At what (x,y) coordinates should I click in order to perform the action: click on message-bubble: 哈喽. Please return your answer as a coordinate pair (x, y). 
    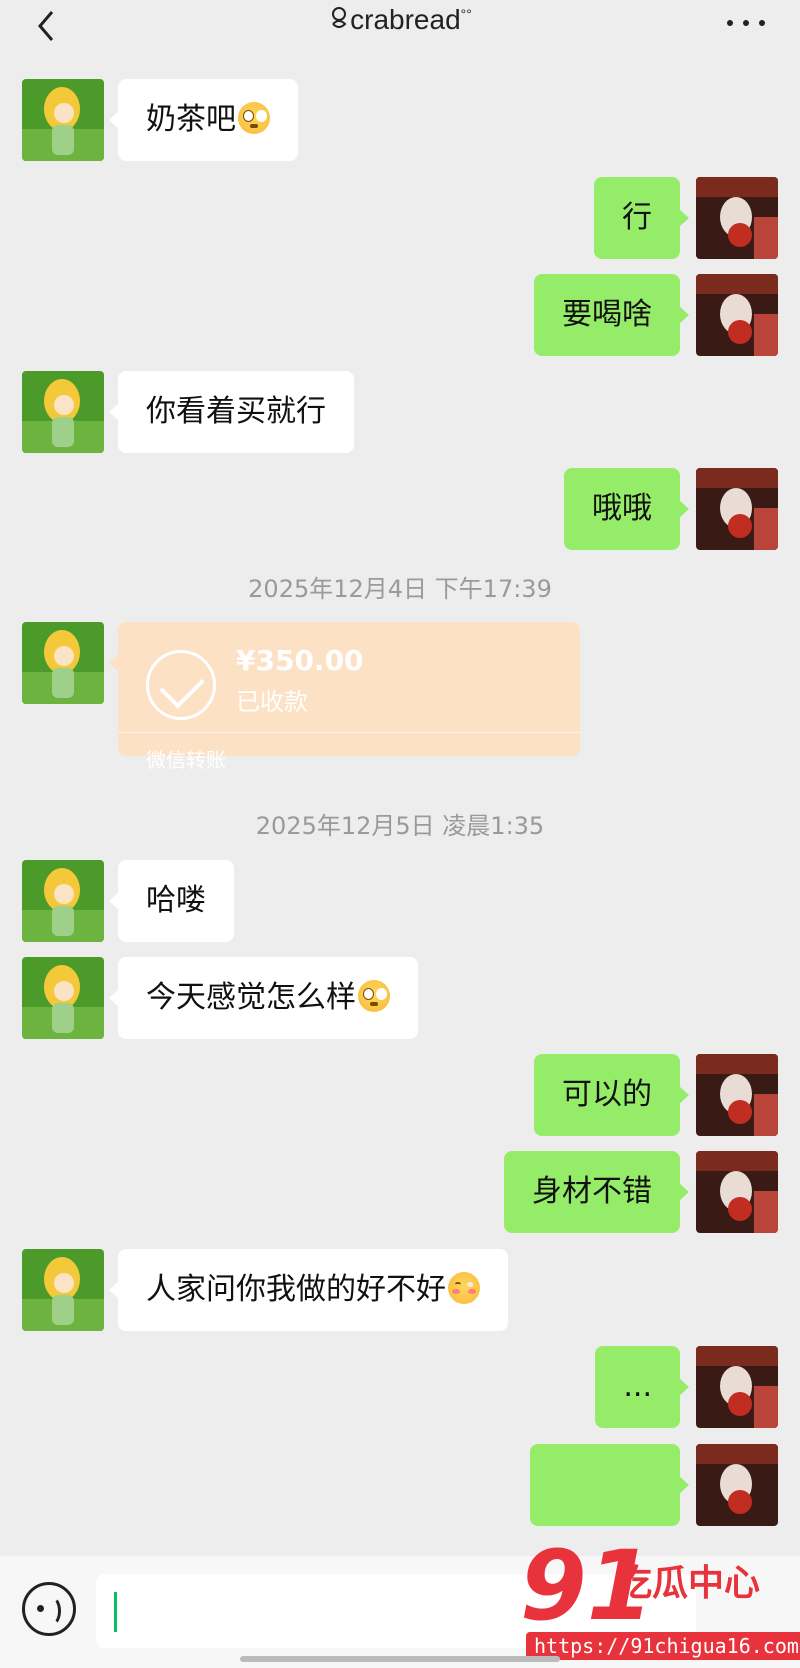
    Looking at the image, I should click on (171, 901).